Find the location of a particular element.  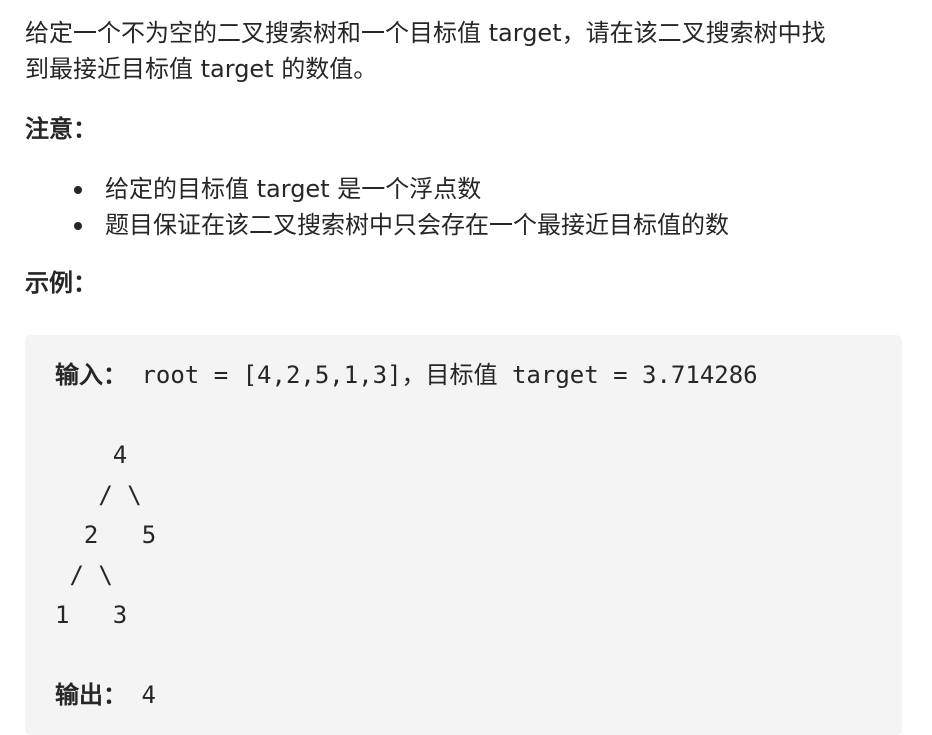

list-item: 题目保证在该二叉搜索树中只会存在一个最接近目标值的数 is located at coordinates (465, 225).